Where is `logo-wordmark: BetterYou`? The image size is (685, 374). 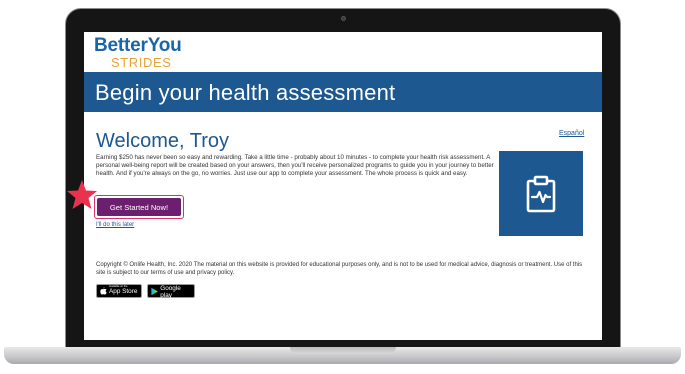 logo-wordmark: BetterYou is located at coordinates (138, 45).